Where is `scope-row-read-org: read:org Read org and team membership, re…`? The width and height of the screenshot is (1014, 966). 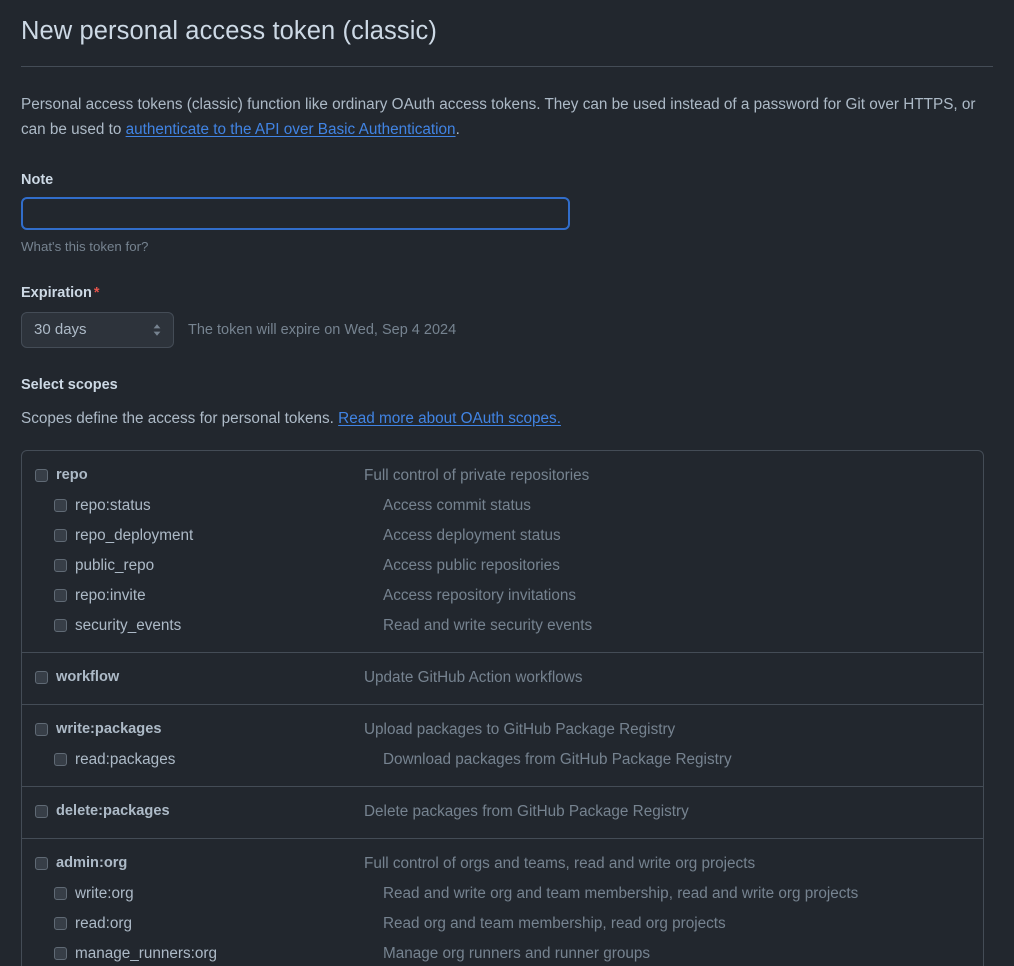
scope-row-read-org: read:org Read org and team membership, re… is located at coordinates (502, 924).